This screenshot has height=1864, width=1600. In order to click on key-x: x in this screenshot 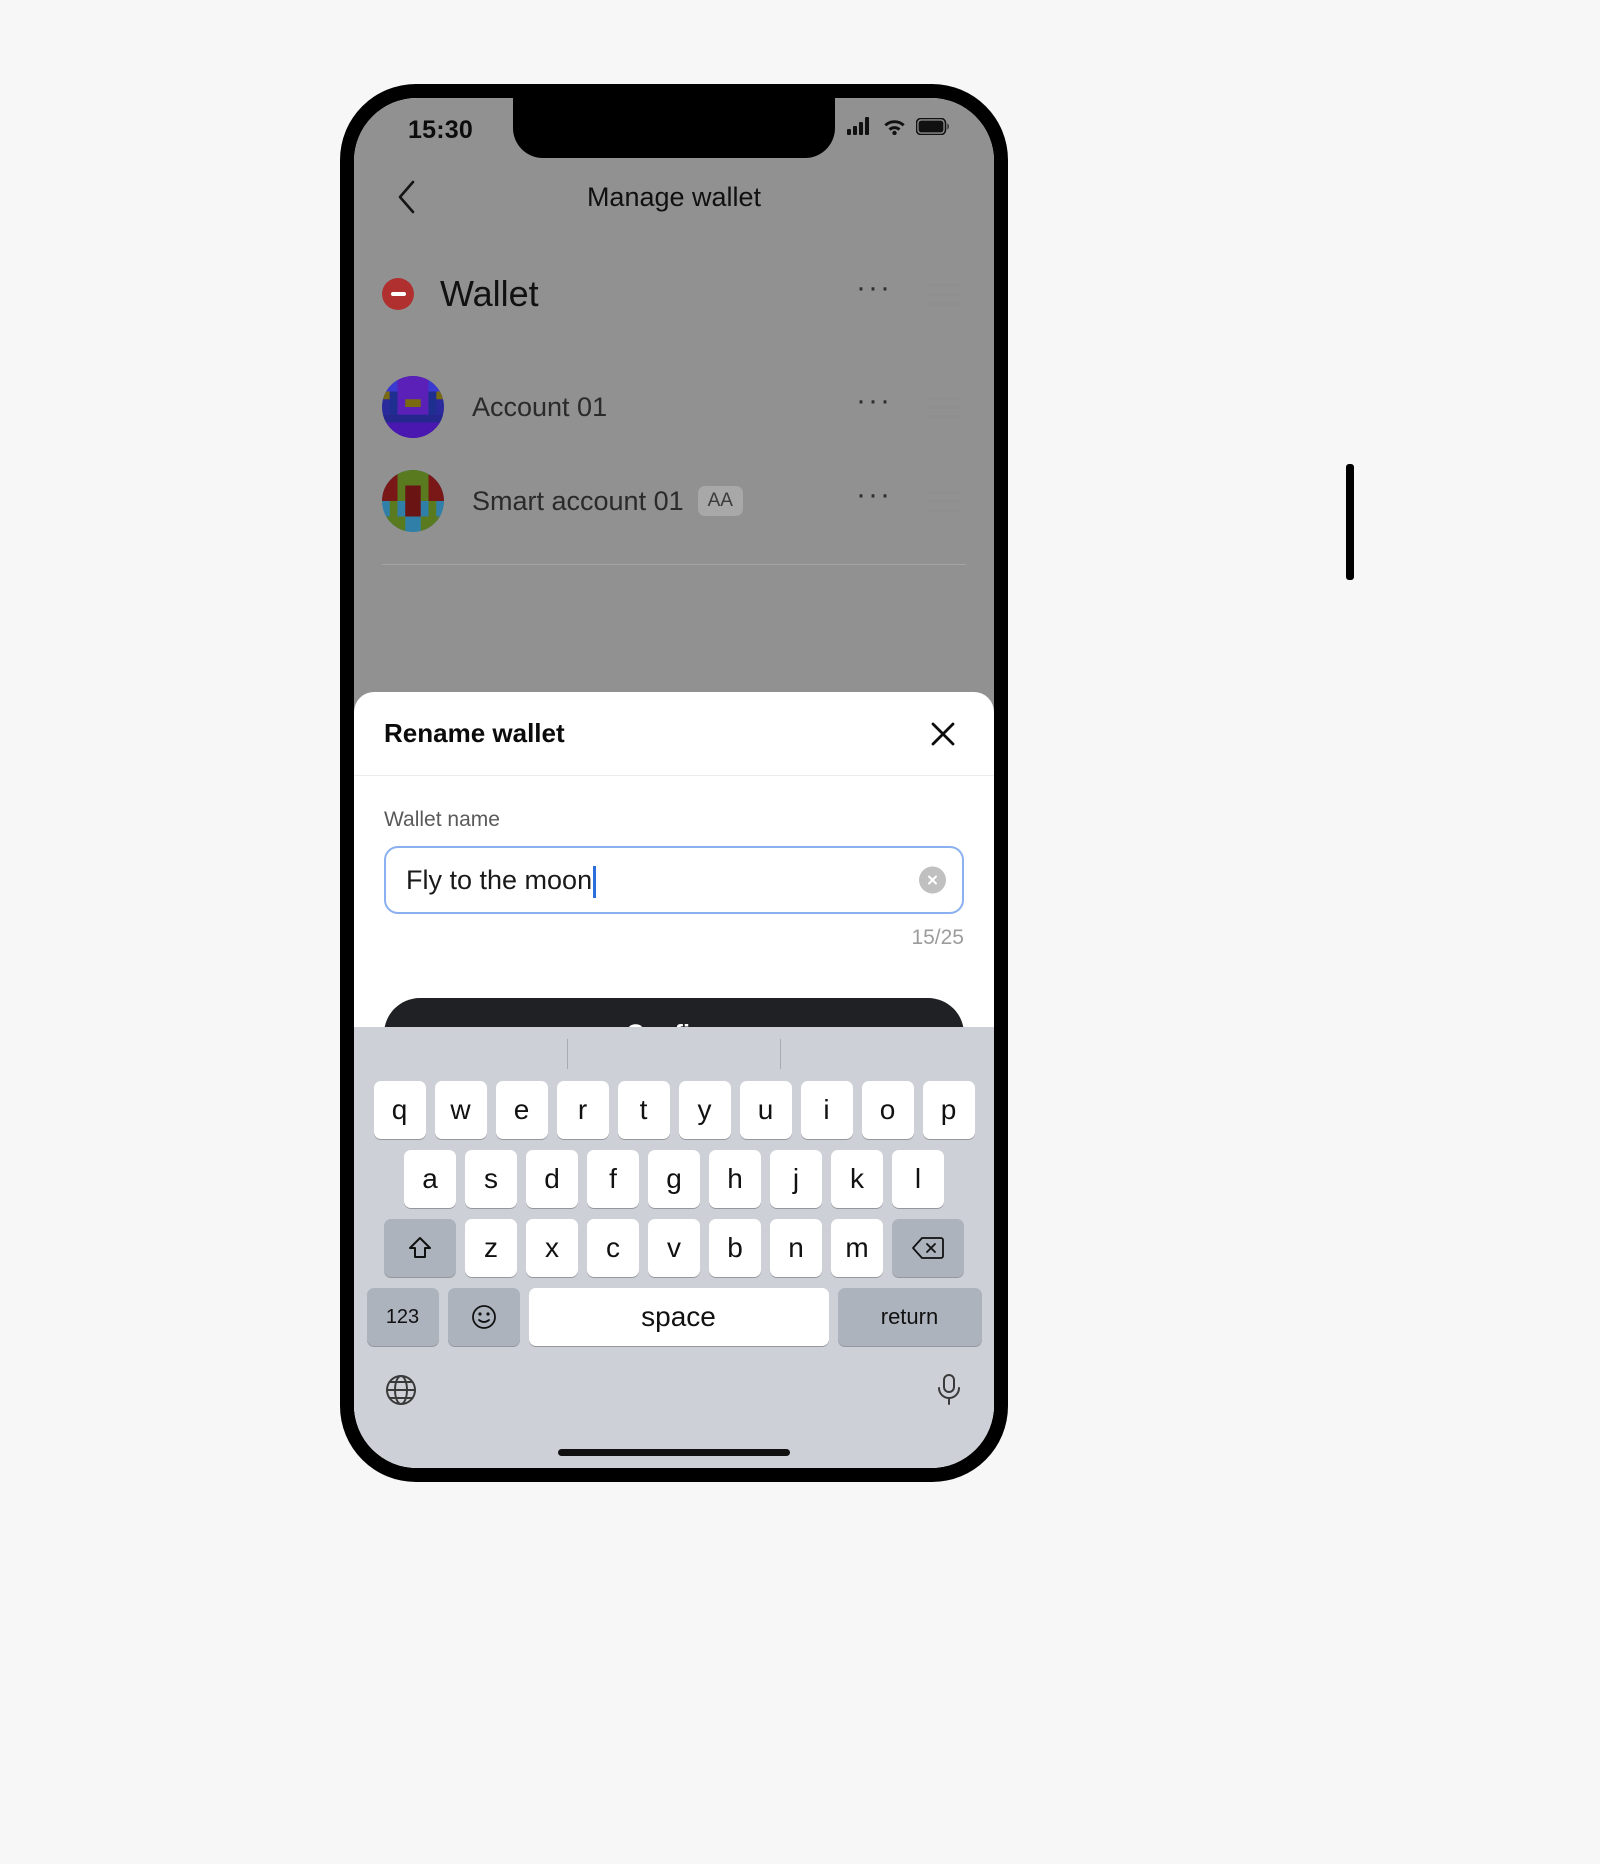, I will do `click(552, 1248)`.